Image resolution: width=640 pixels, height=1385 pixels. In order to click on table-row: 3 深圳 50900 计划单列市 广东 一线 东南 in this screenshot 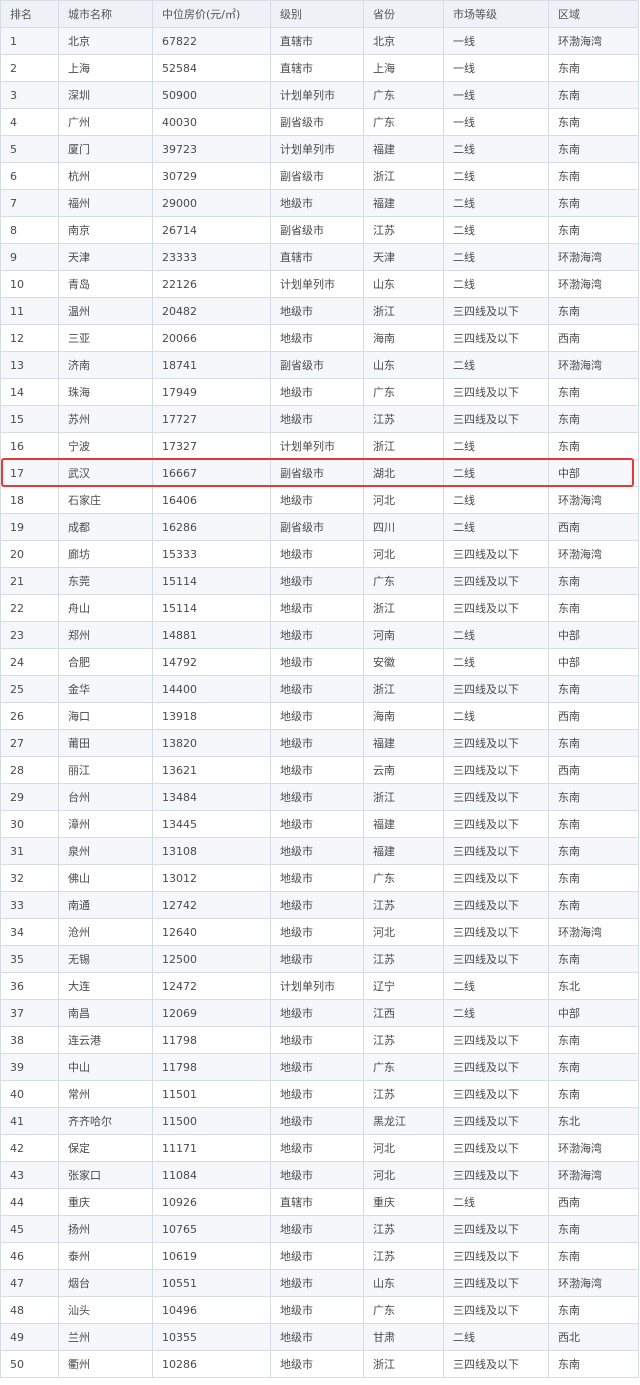, I will do `click(319, 95)`.